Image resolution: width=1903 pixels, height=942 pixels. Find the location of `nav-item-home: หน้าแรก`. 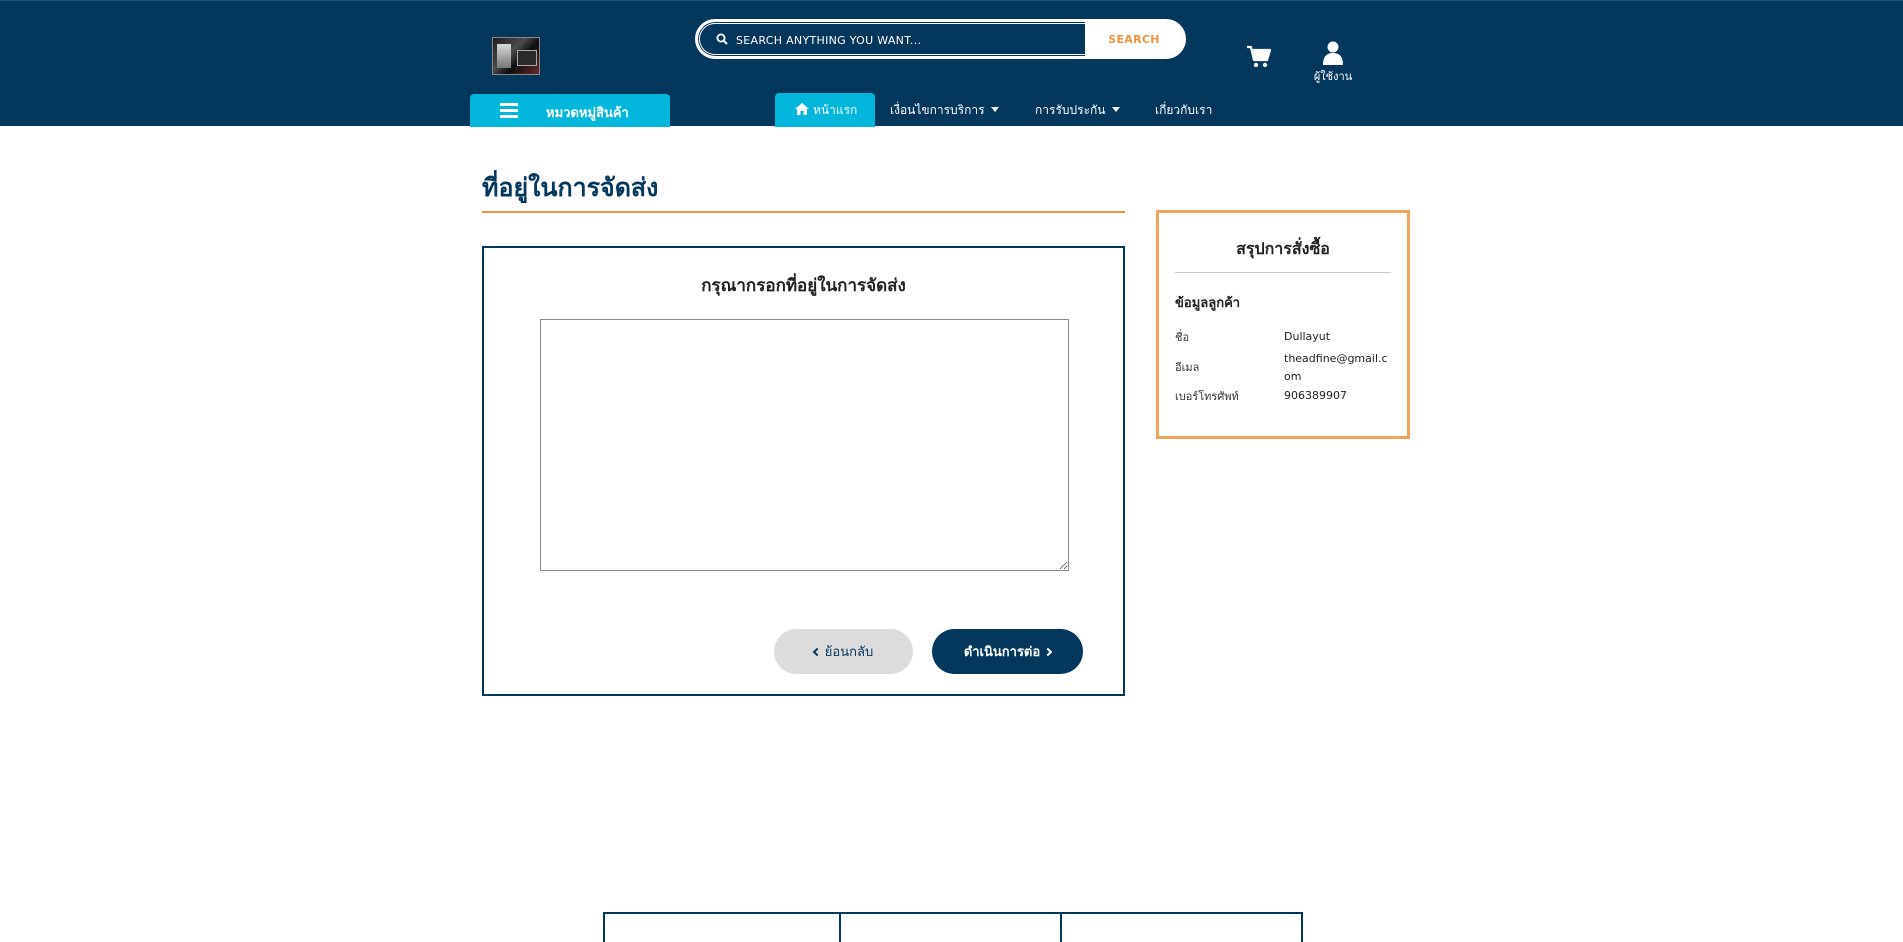

nav-item-home: หน้าแรก is located at coordinates (825, 110).